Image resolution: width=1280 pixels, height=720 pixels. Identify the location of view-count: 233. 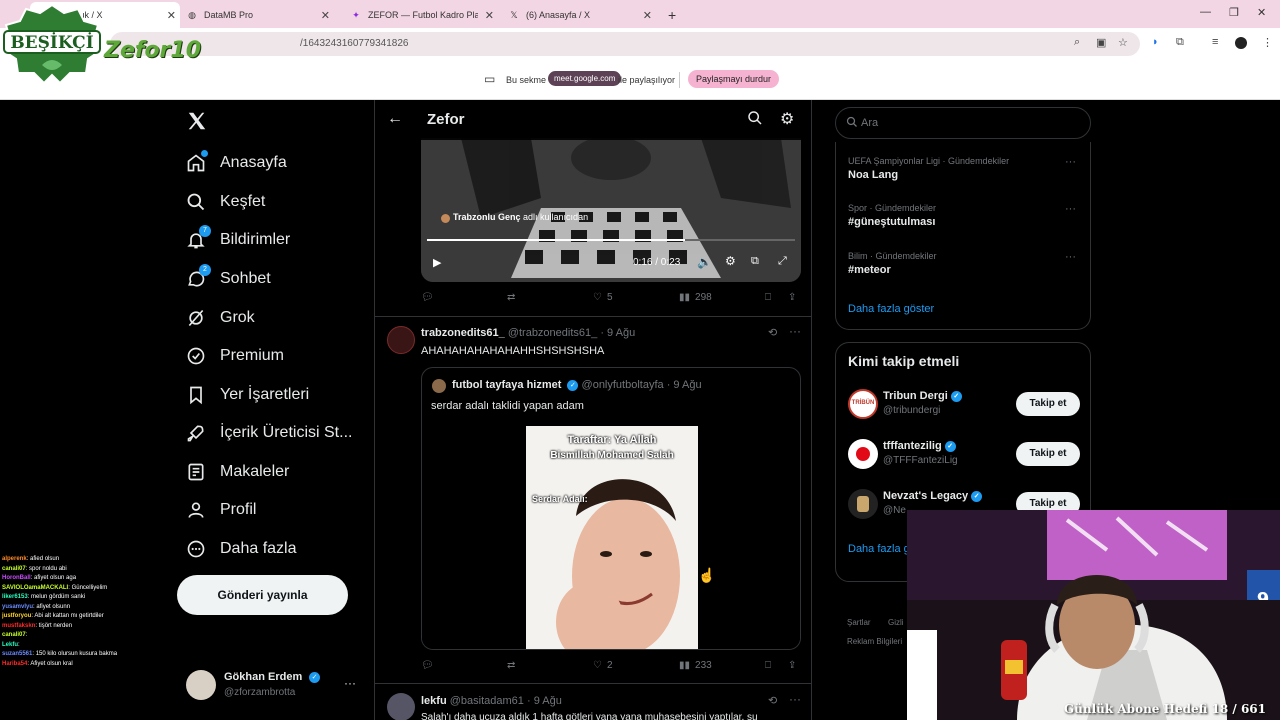
(703, 665).